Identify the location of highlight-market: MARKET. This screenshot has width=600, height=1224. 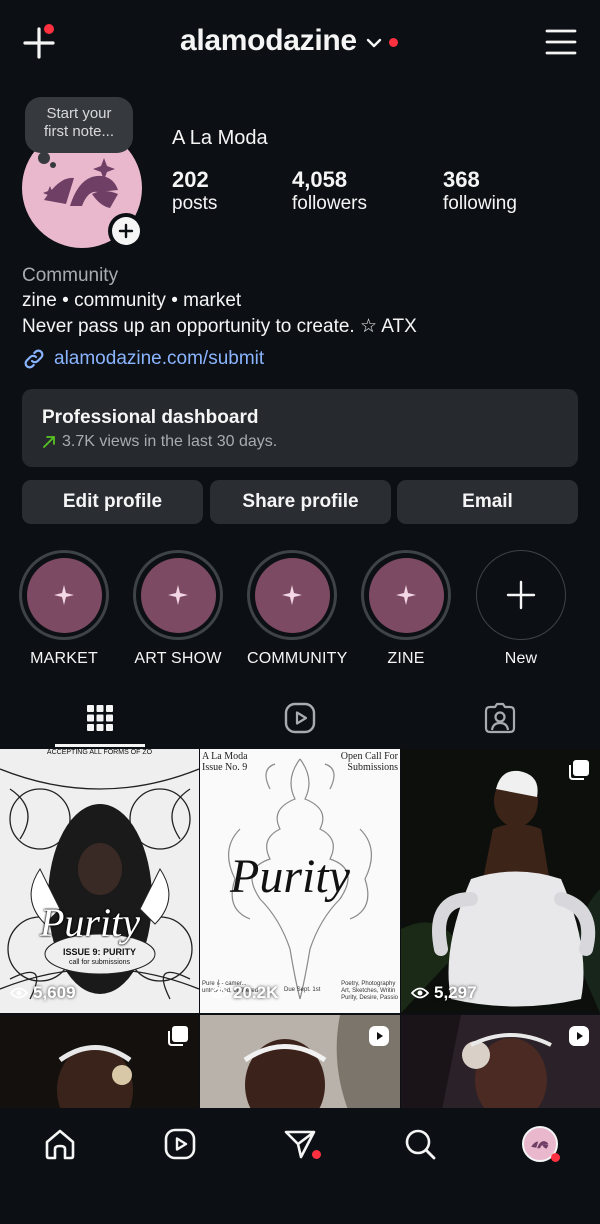
(64, 609).